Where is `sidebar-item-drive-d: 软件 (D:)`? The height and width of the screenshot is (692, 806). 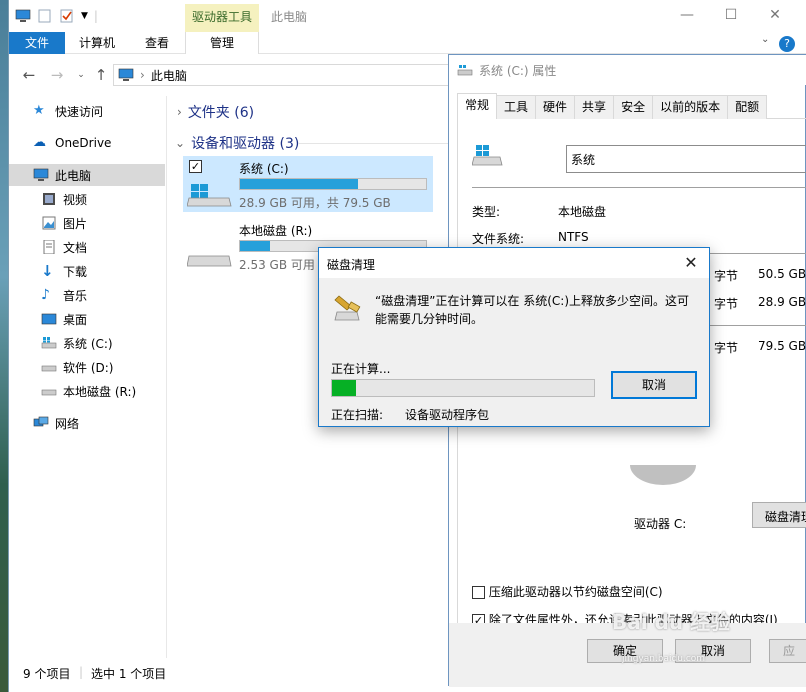 sidebar-item-drive-d: 软件 (D:) is located at coordinates (87, 367).